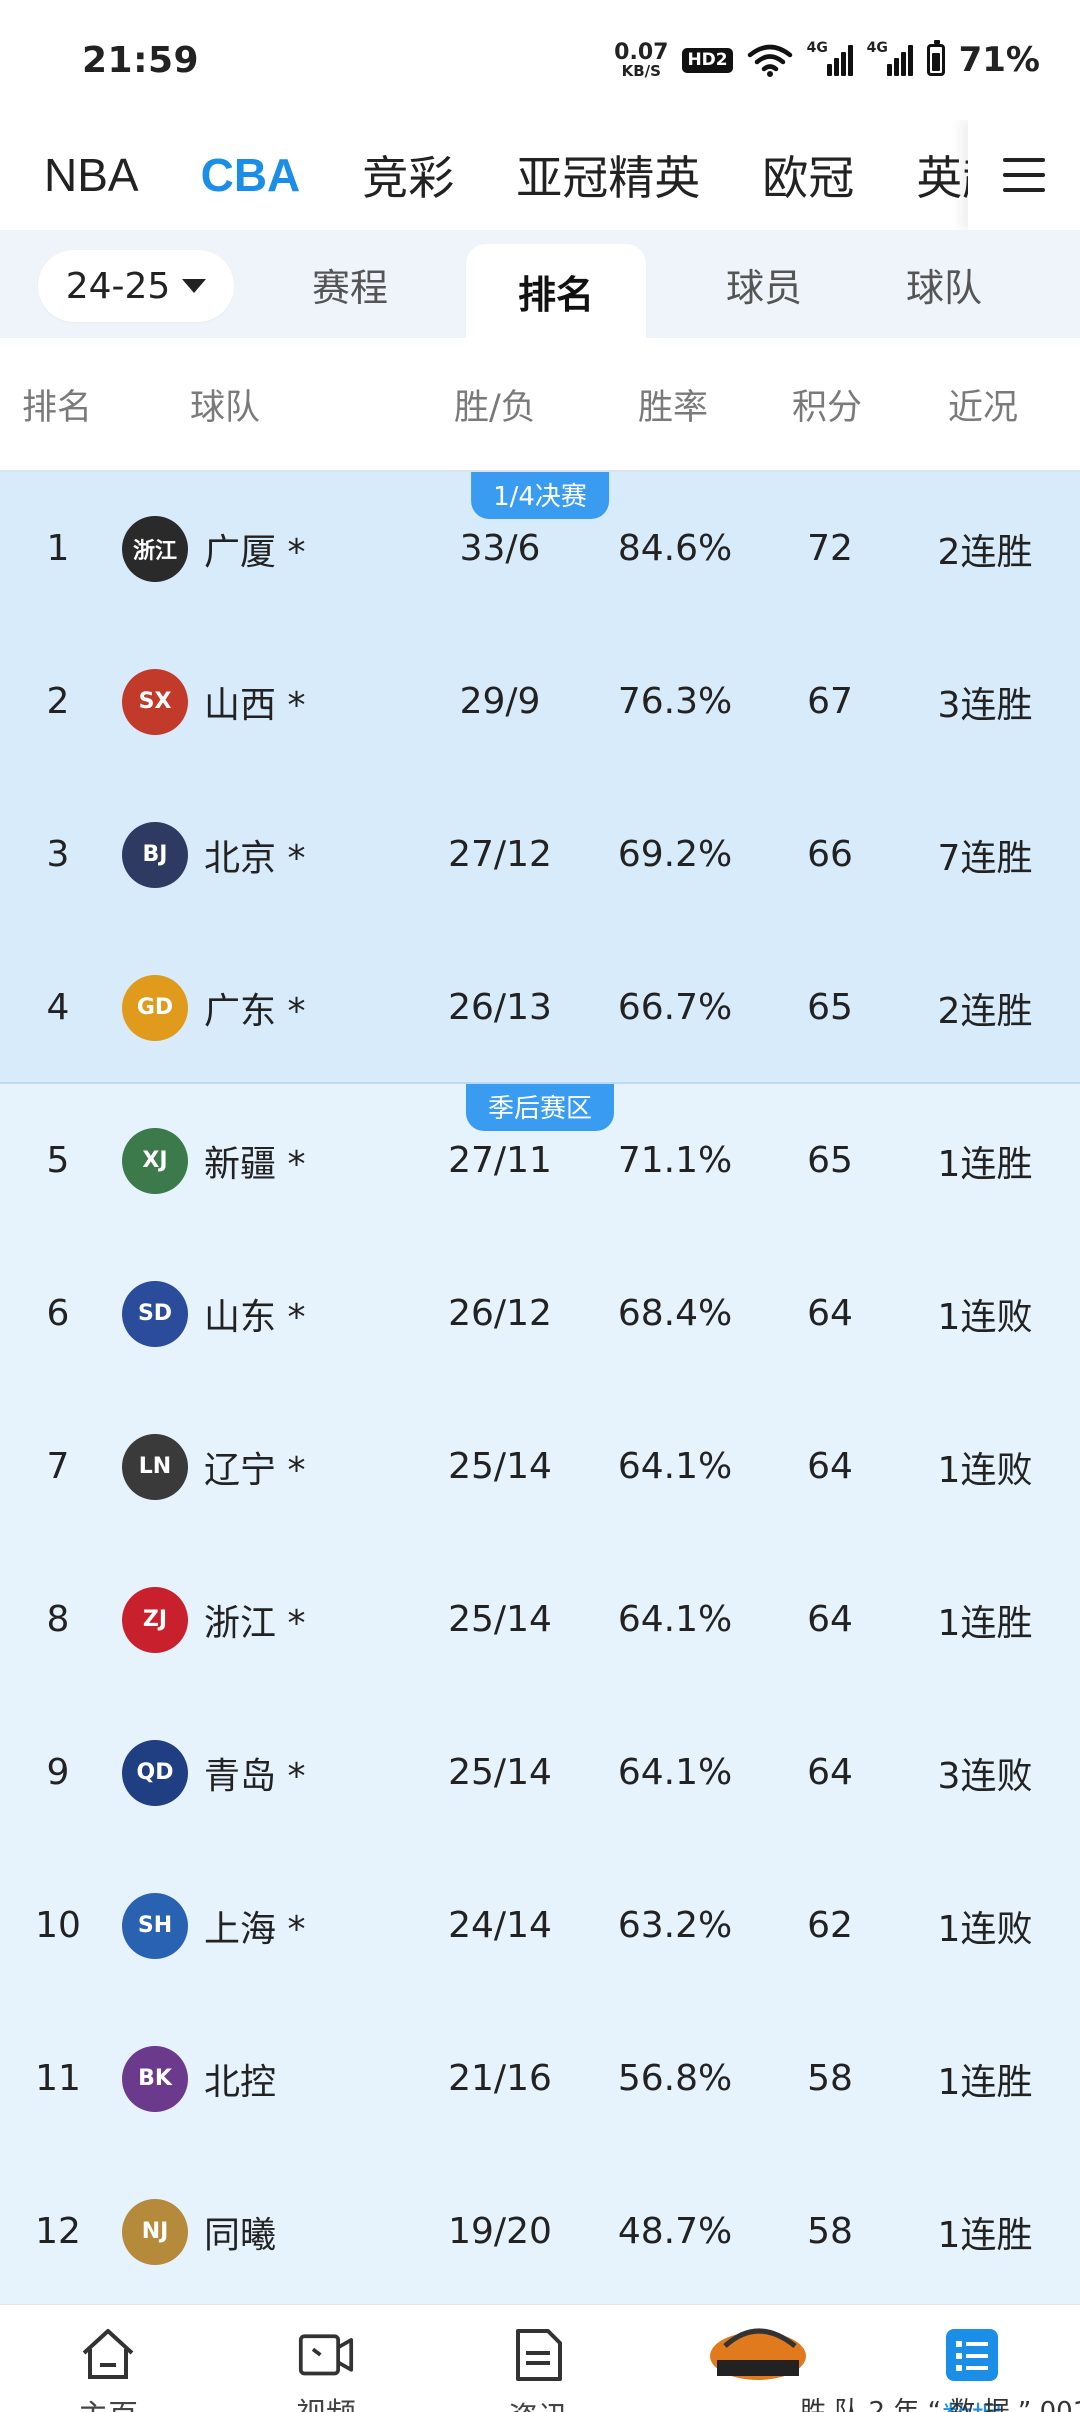  I want to click on points-cell: 72, so click(830, 548).